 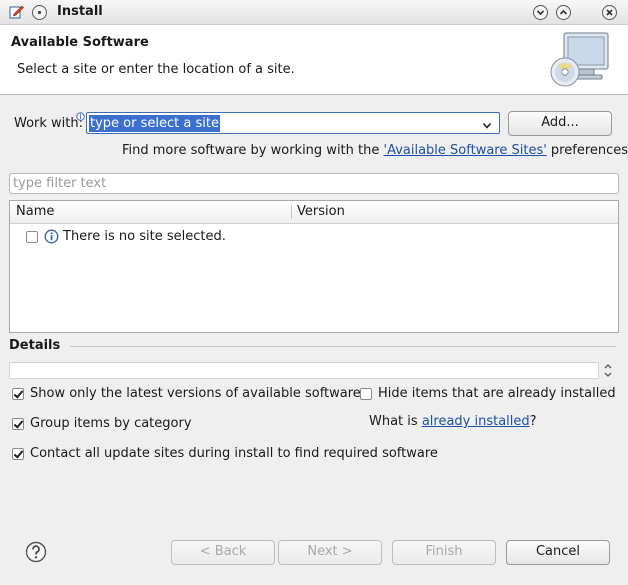 What do you see at coordinates (563, 12) in the screenshot?
I see `maximize-icon` at bounding box center [563, 12].